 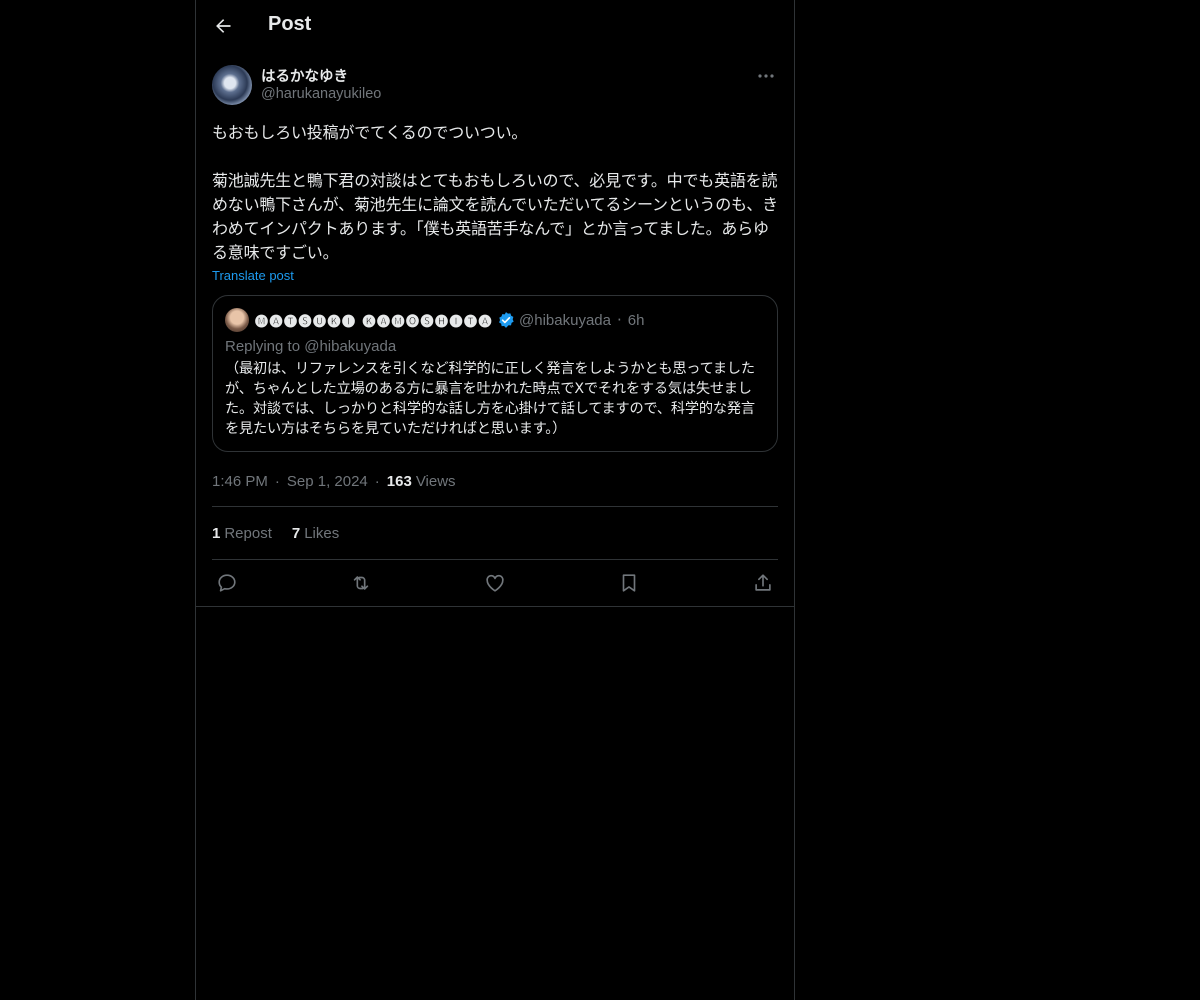 What do you see at coordinates (495, 86) in the screenshot?
I see `author-row: はるかなゆき @harukanayukileo` at bounding box center [495, 86].